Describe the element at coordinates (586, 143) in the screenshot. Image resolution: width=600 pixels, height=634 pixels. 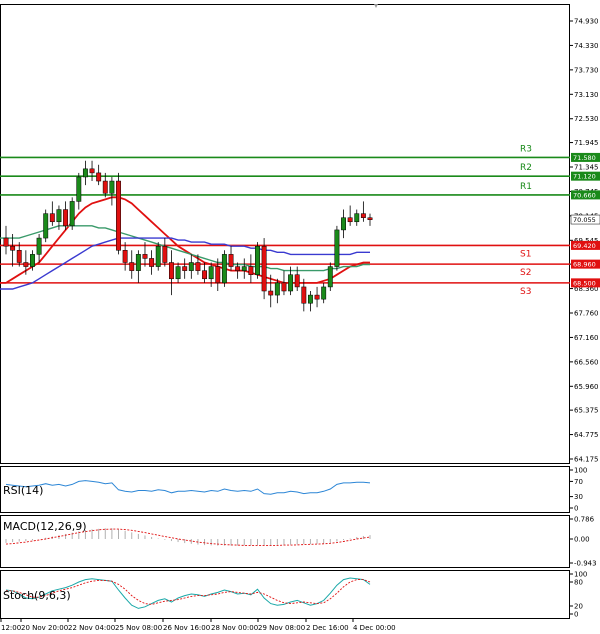
I see `y-tick-label: 71.945` at that location.